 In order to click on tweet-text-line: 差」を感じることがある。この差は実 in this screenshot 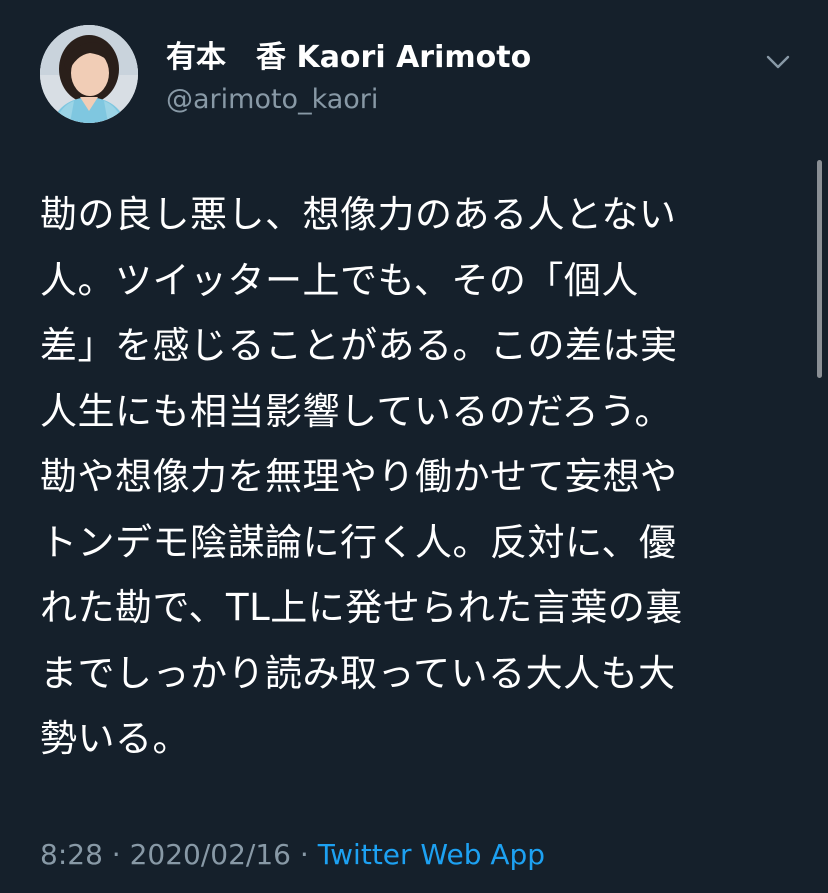, I will do `click(359, 345)`.